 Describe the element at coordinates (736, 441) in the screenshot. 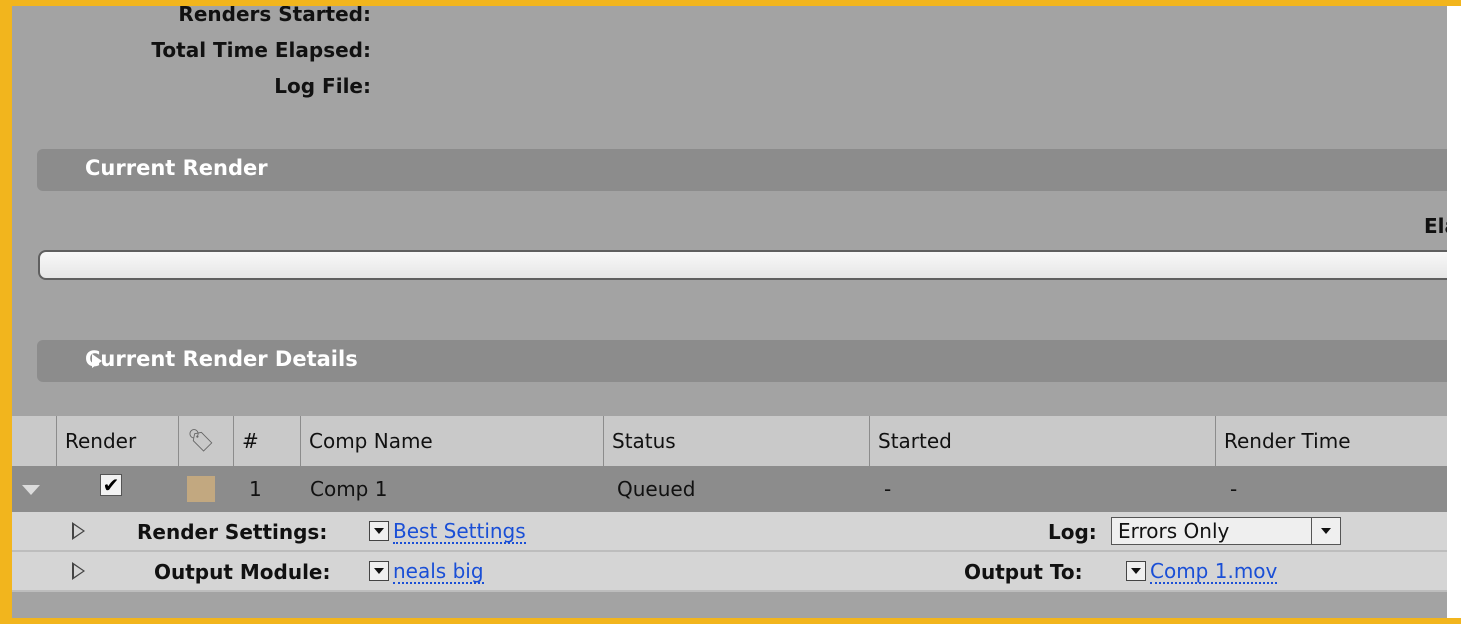

I see `column-header-status: Status` at that location.